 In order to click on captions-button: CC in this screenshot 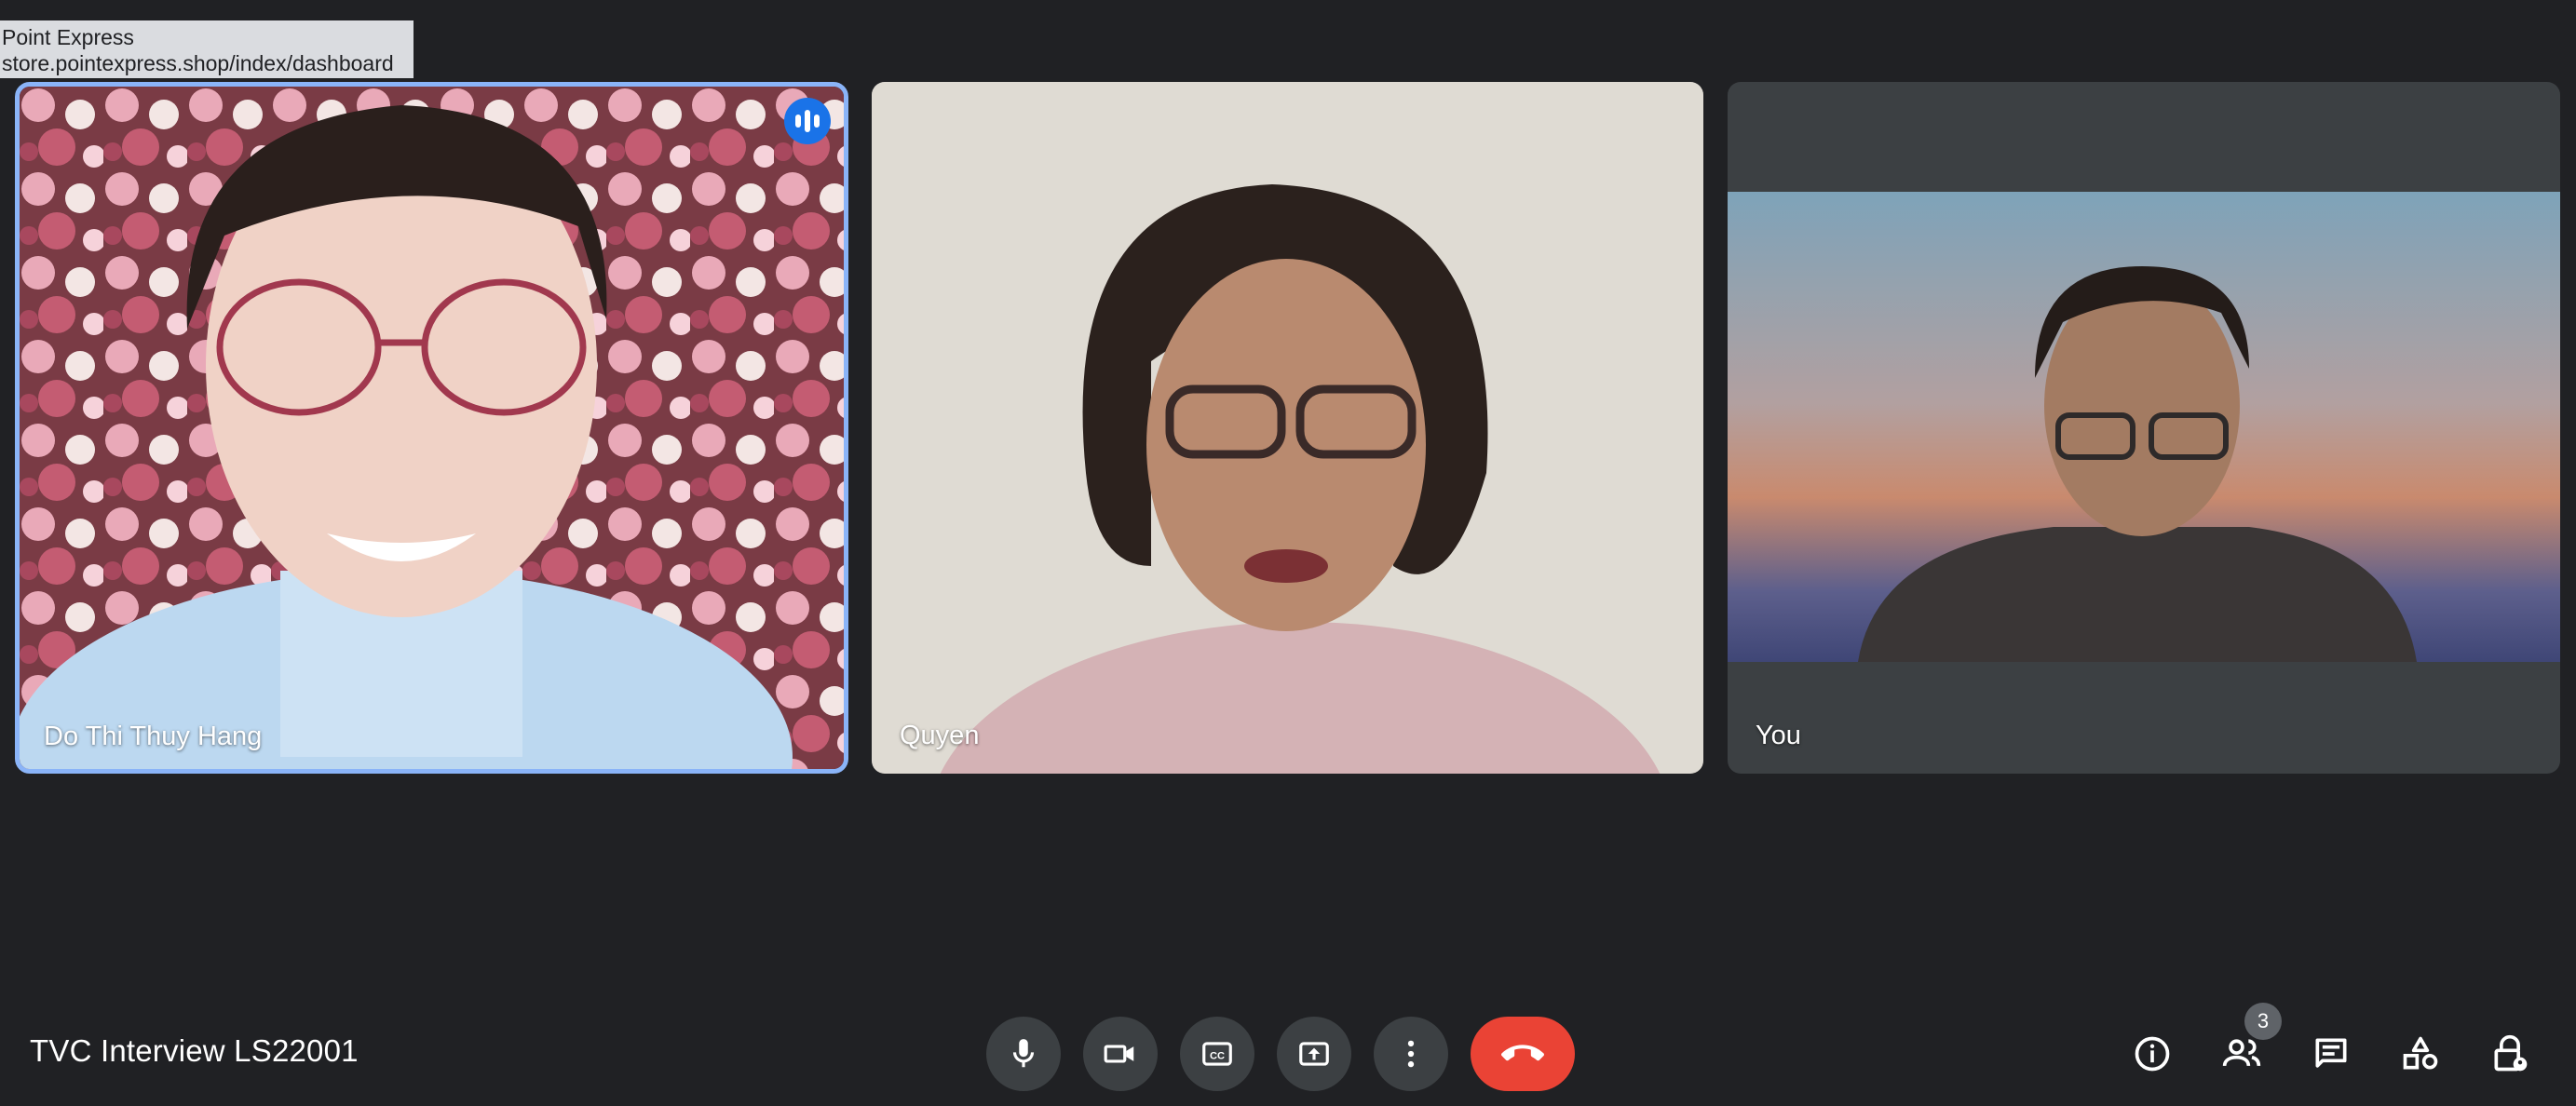, I will do `click(1217, 1054)`.